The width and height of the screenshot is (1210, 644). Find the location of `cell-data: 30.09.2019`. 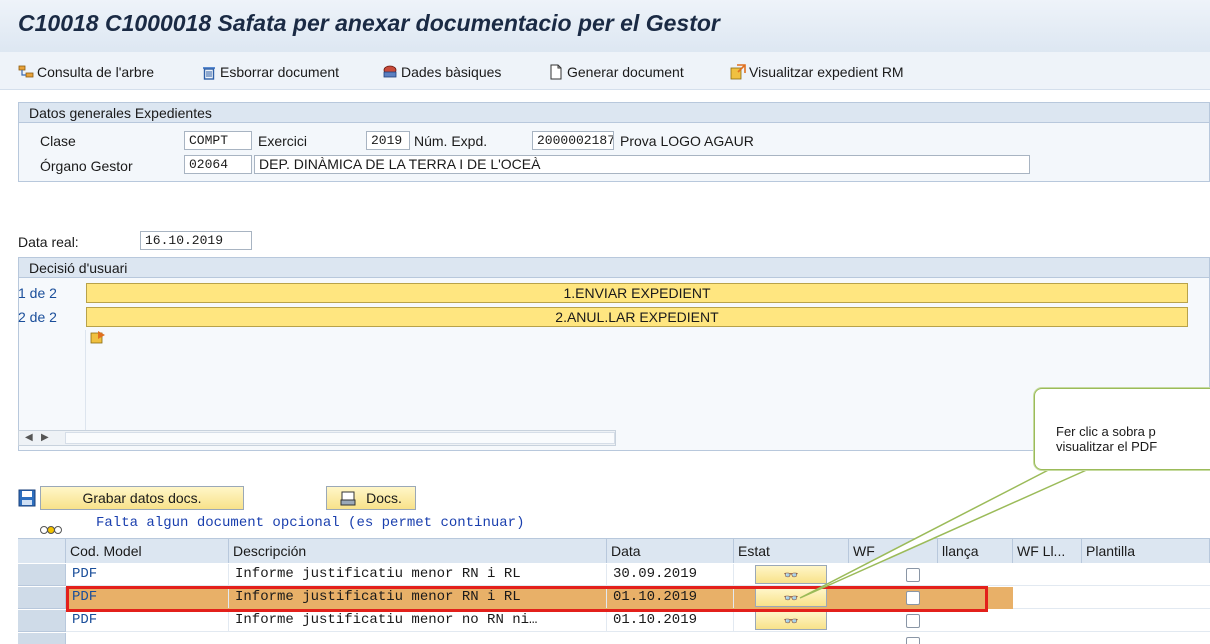

cell-data: 30.09.2019 is located at coordinates (670, 574).